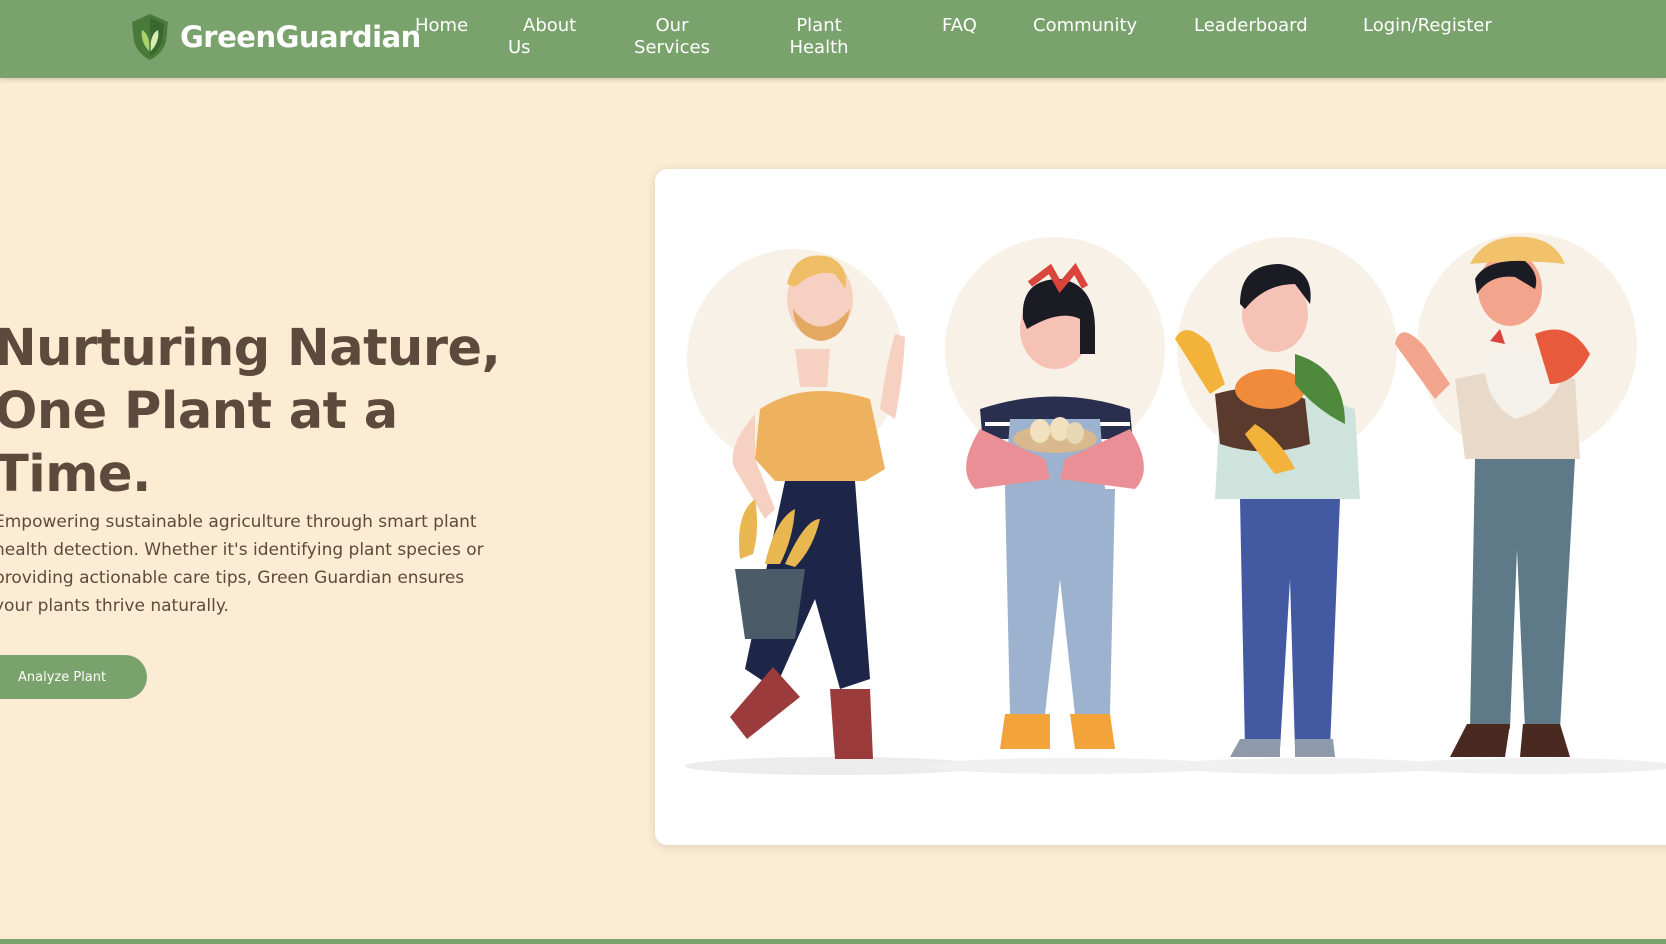  I want to click on analyze-plant-button: Analyze Plant, so click(73, 677).